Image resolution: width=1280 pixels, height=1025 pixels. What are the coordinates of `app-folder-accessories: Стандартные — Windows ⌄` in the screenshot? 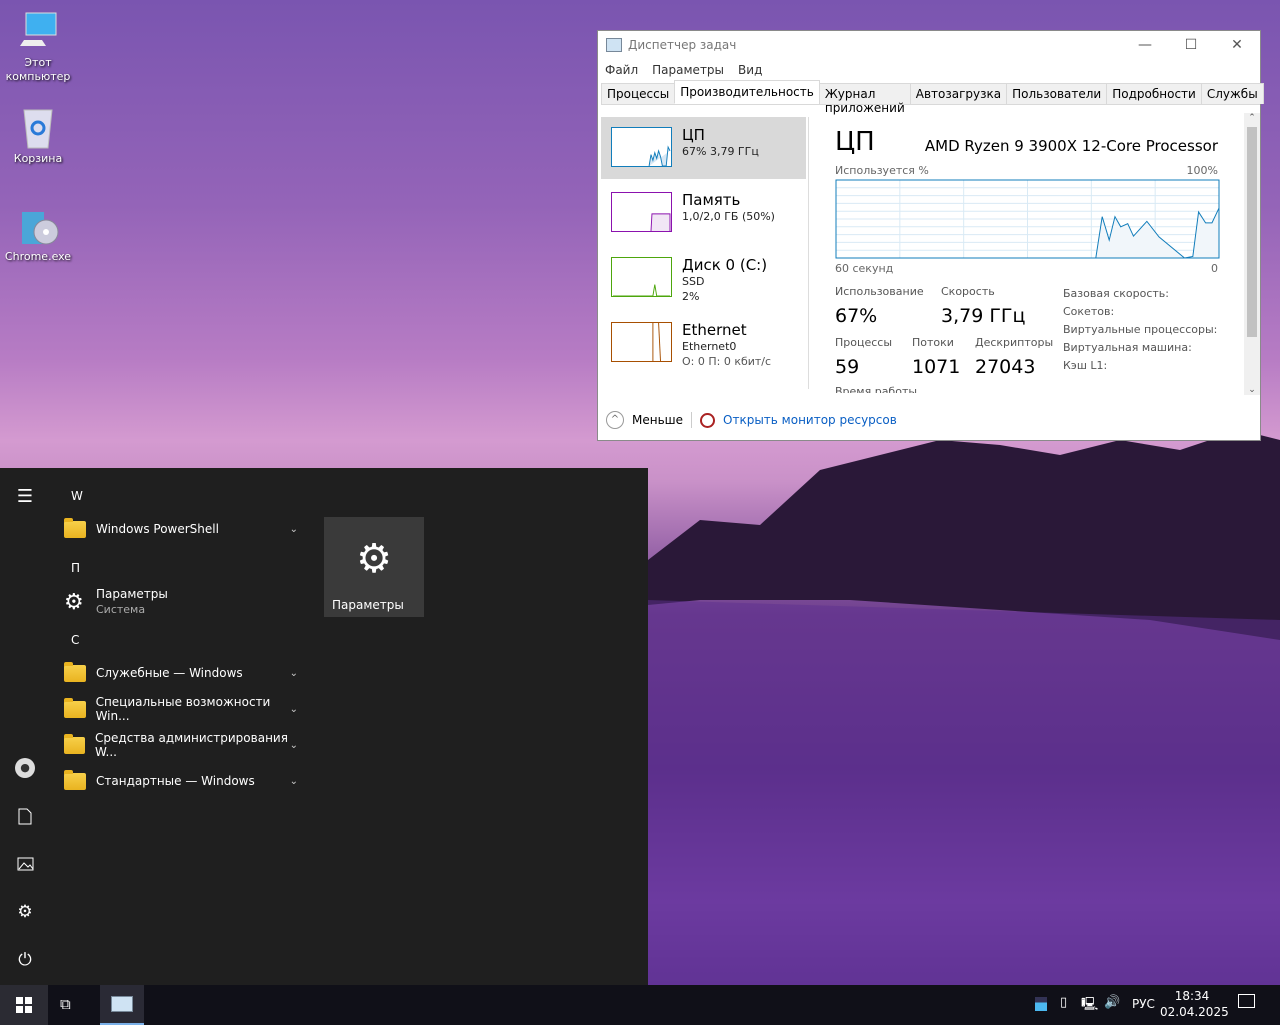 It's located at (184, 781).